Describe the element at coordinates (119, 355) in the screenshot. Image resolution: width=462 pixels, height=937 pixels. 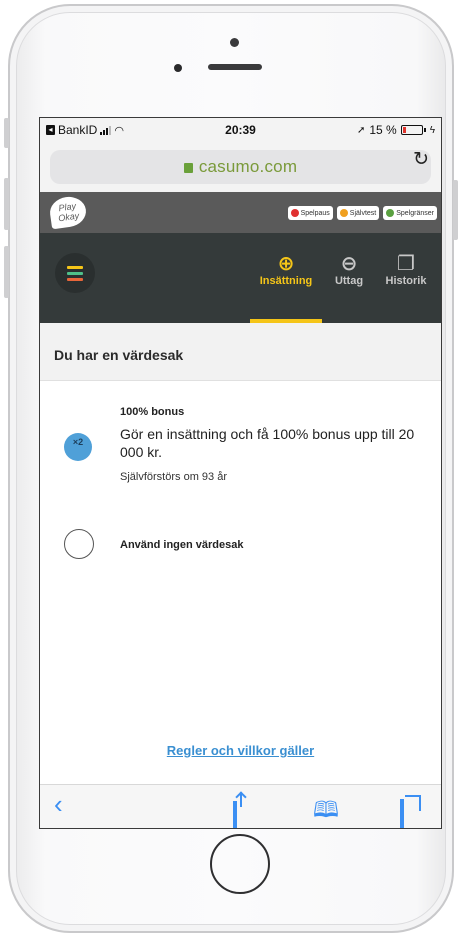
I see `section-title: Du har en värdesak` at that location.